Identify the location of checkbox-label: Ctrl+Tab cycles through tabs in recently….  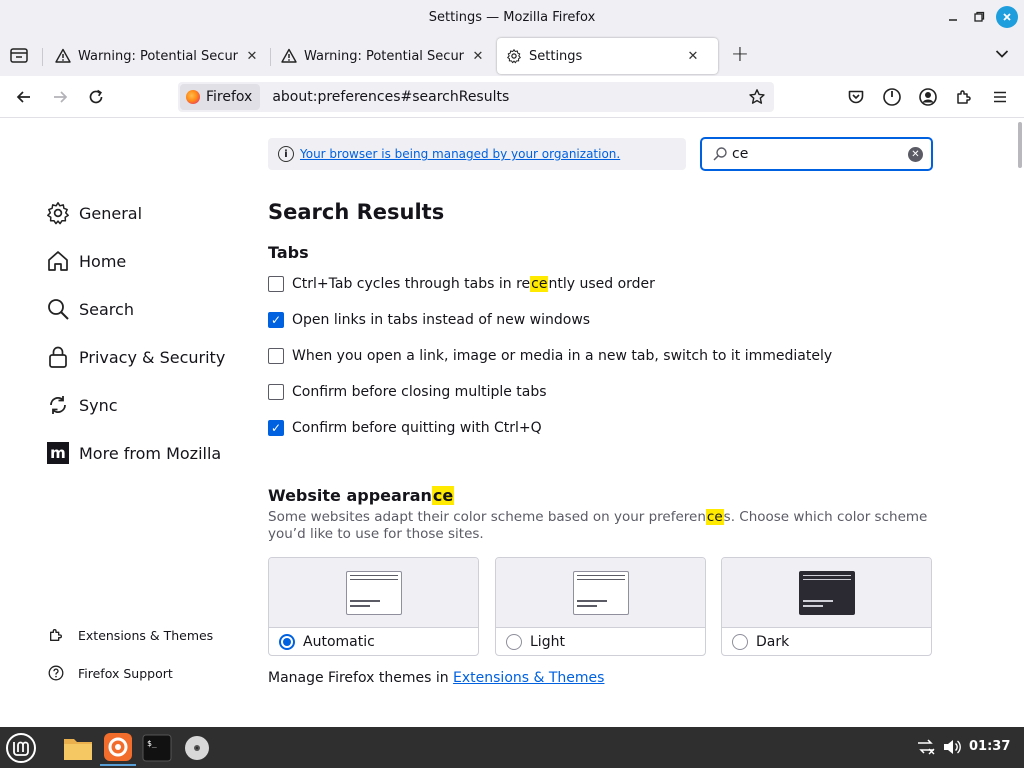
(473, 284).